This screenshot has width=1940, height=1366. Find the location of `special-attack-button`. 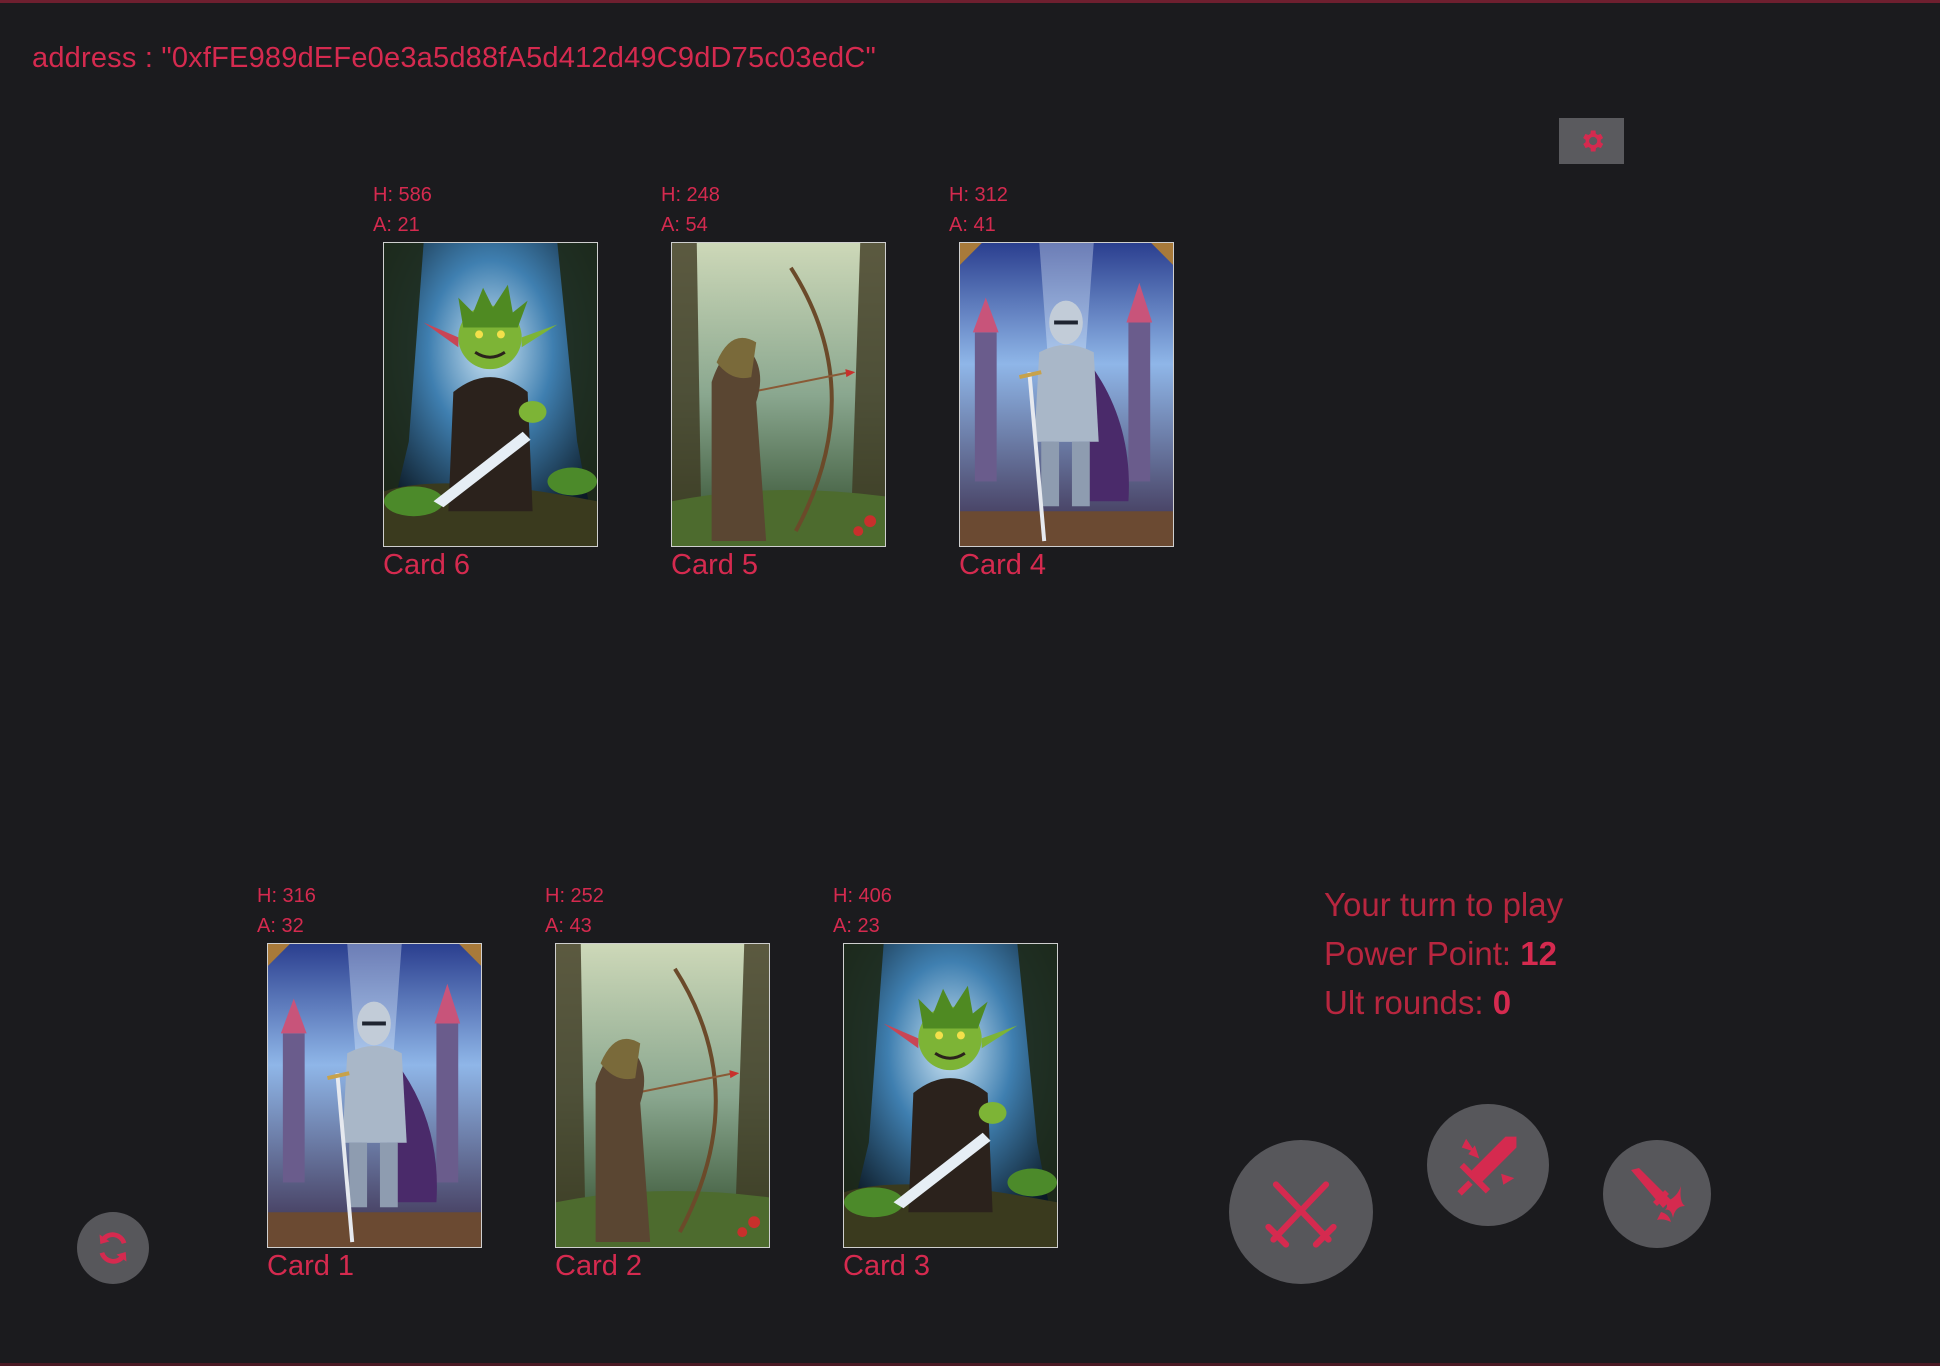

special-attack-button is located at coordinates (1488, 1165).